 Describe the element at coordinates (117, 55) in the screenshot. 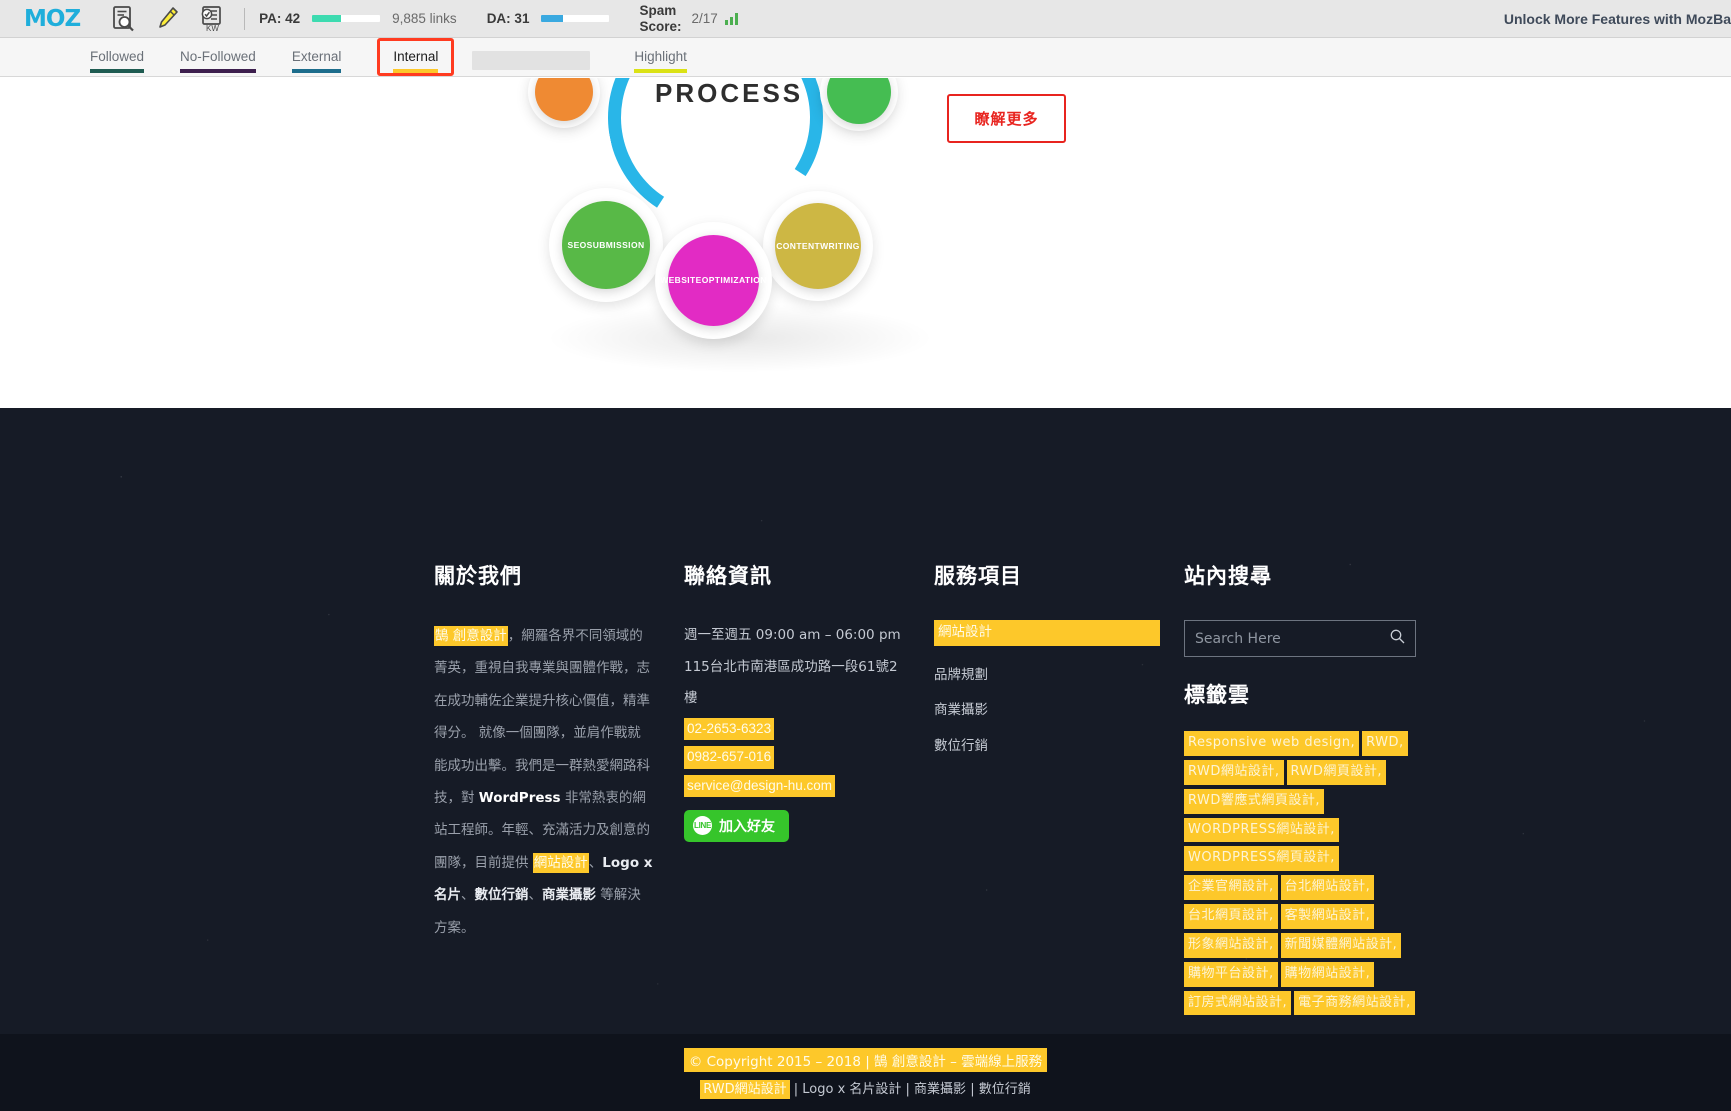

I see `subnav-item-followed: Followed` at that location.